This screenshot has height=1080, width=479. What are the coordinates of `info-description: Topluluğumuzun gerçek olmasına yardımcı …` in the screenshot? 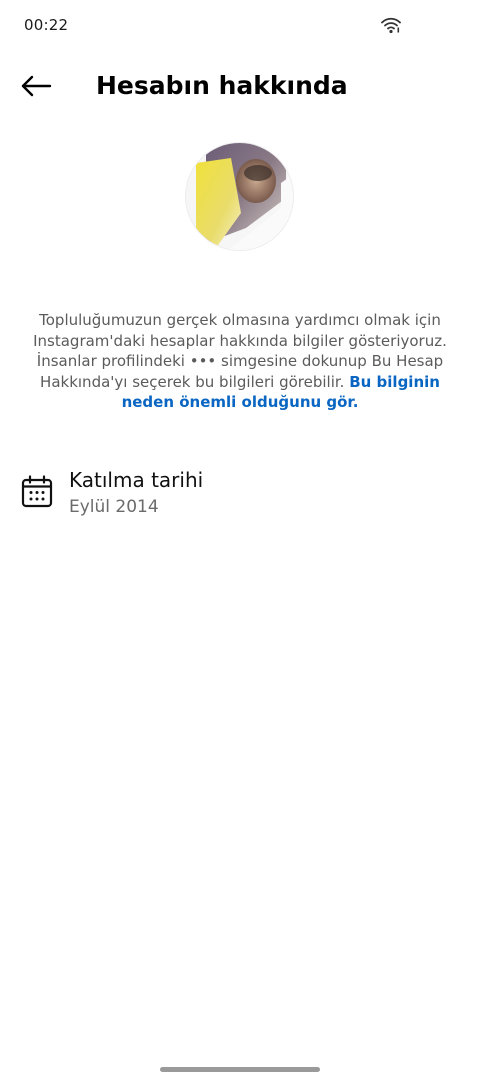 It's located at (240, 361).